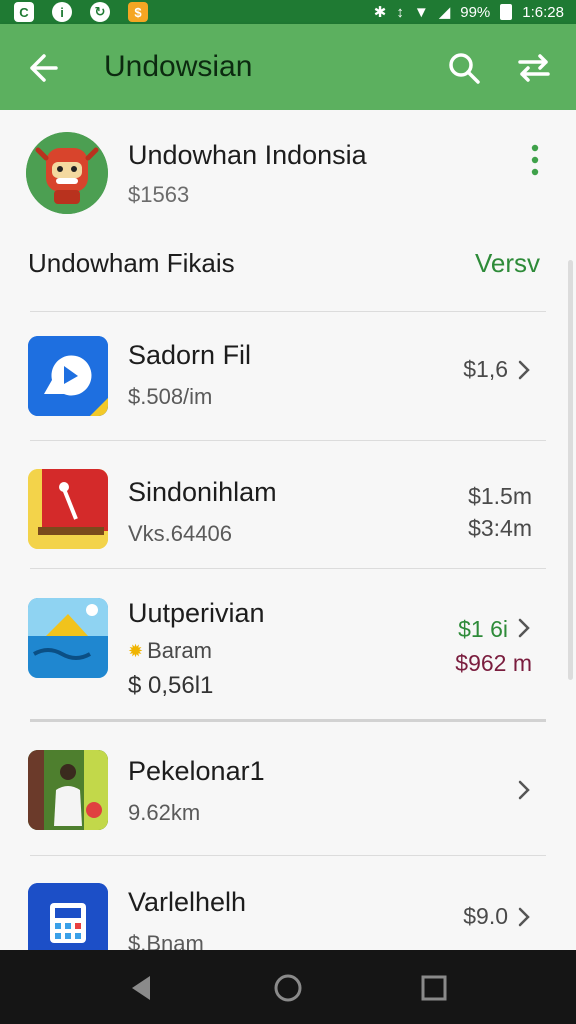 This screenshot has width=576, height=1024. Describe the element at coordinates (179, 650) in the screenshot. I see `row-badge-label: Baram` at that location.